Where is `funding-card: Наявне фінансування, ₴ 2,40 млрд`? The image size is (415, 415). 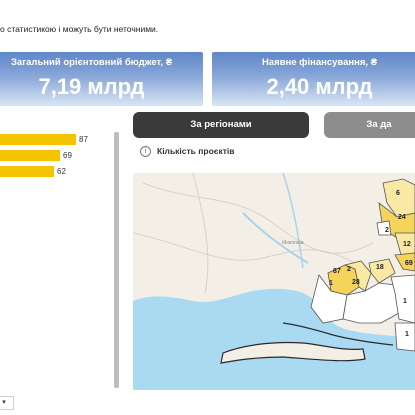
funding-card: Наявне фінансування, ₴ 2,40 млрд is located at coordinates (313, 79).